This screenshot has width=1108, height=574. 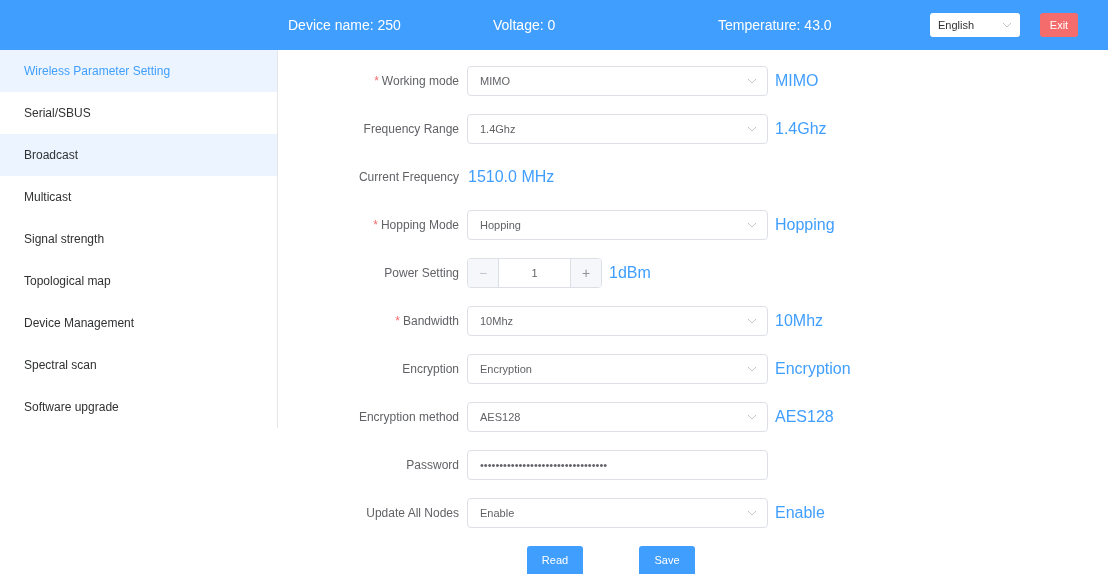 I want to click on temperature-text: Temperature: 43.0, so click(x=775, y=25).